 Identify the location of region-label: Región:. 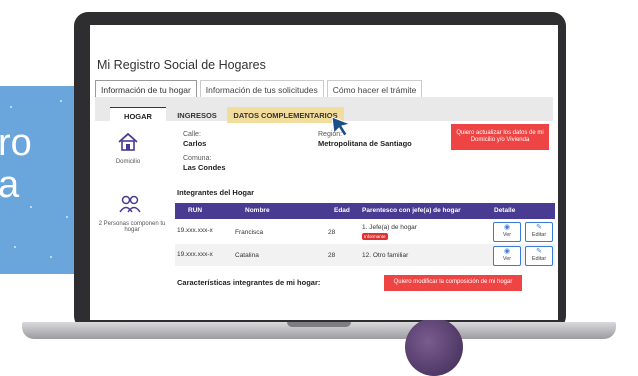
(330, 134).